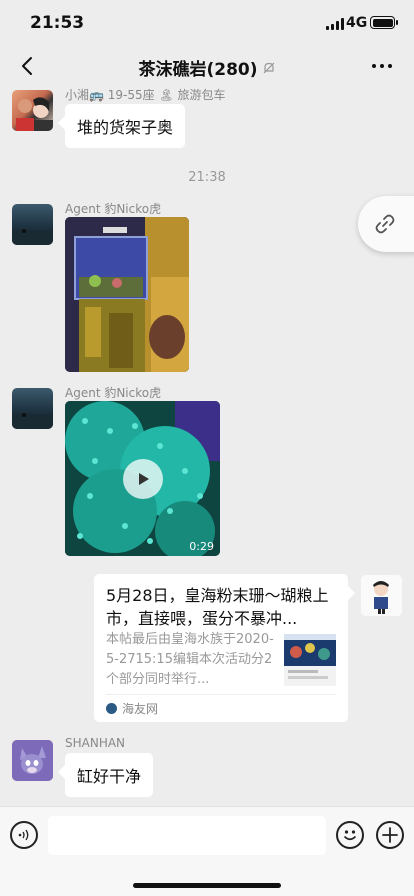 This screenshot has width=414, height=896. What do you see at coordinates (384, 22) in the screenshot?
I see `battery-icon` at bounding box center [384, 22].